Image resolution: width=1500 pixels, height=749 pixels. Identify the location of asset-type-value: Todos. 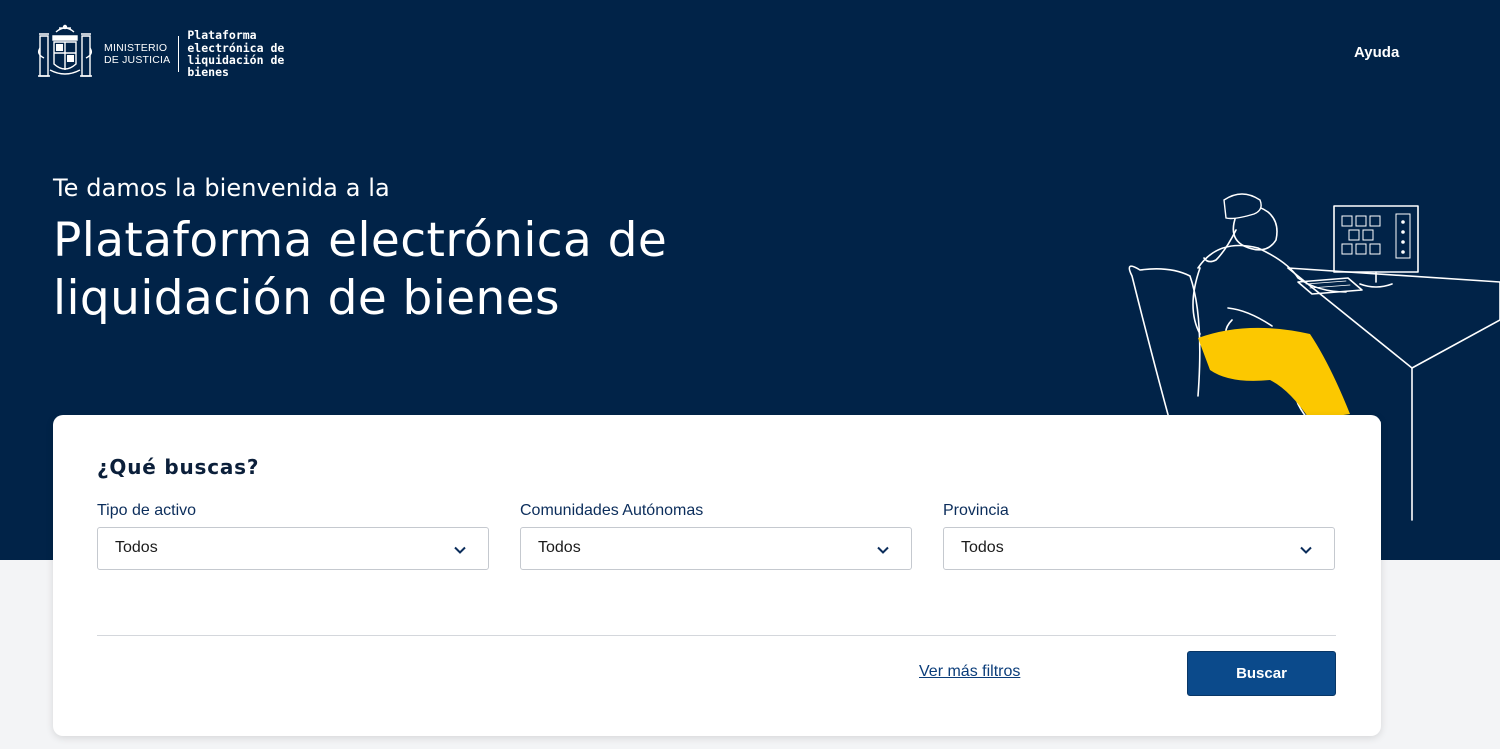
(136, 547).